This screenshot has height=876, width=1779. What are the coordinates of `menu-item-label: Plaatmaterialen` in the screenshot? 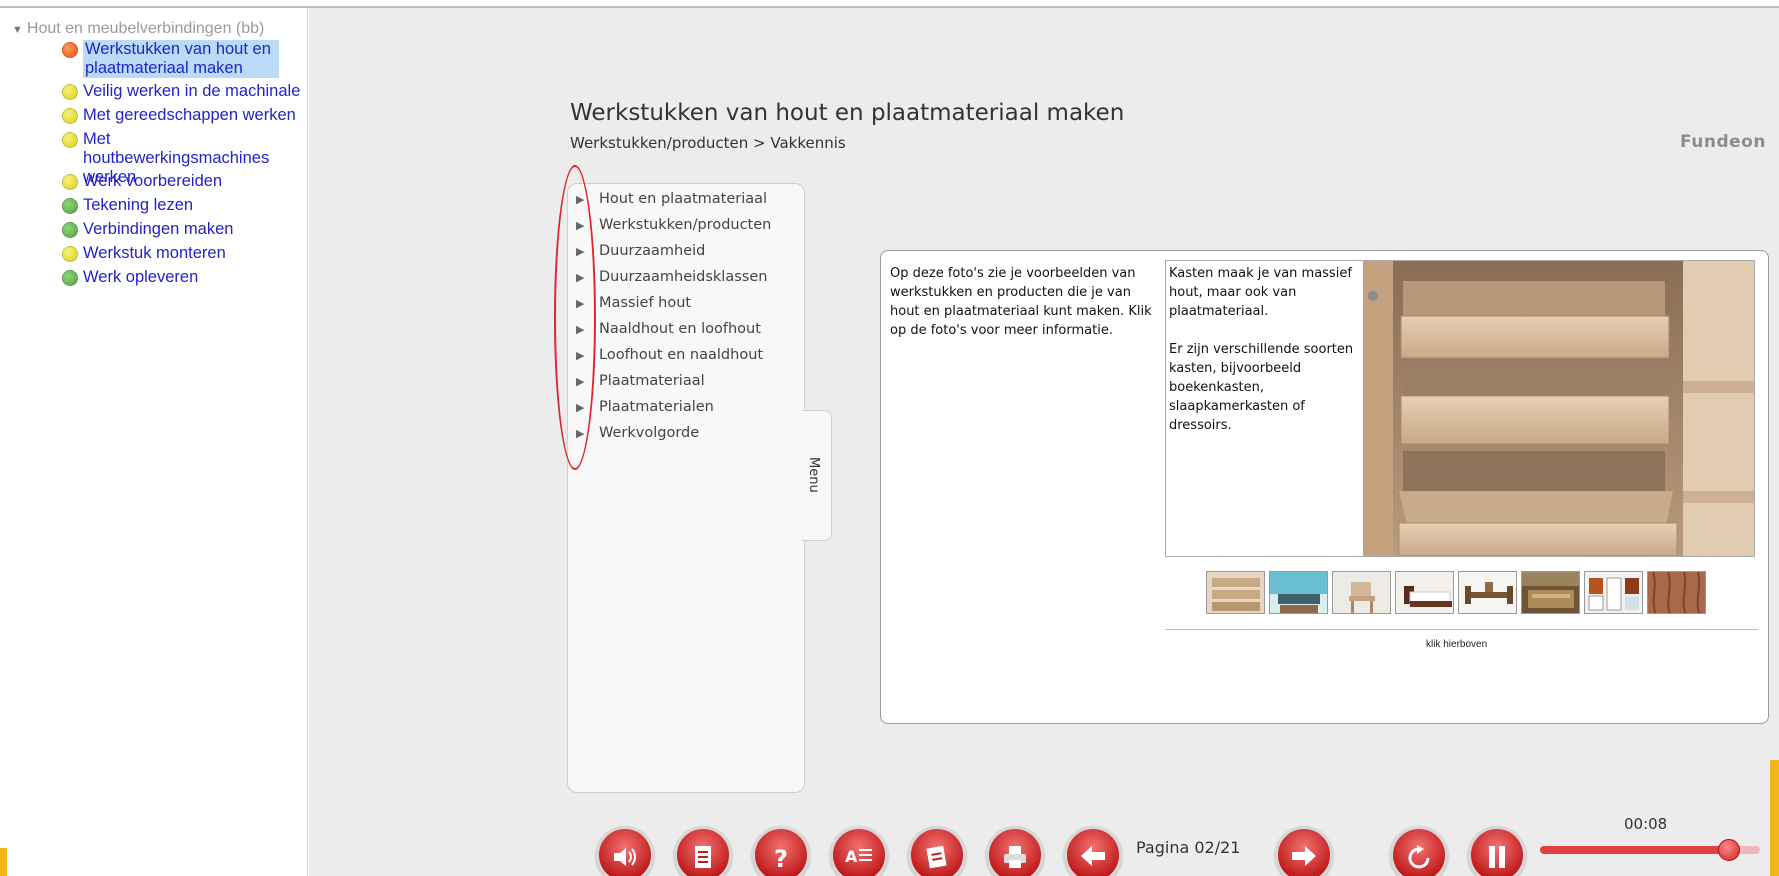 It's located at (656, 407).